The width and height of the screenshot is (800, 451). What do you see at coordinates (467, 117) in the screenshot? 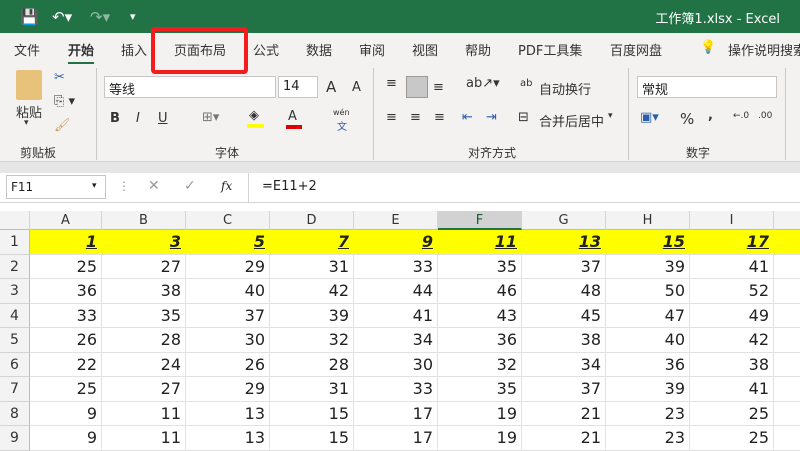
I see `decrease-indent-icon: ⇤` at bounding box center [467, 117].